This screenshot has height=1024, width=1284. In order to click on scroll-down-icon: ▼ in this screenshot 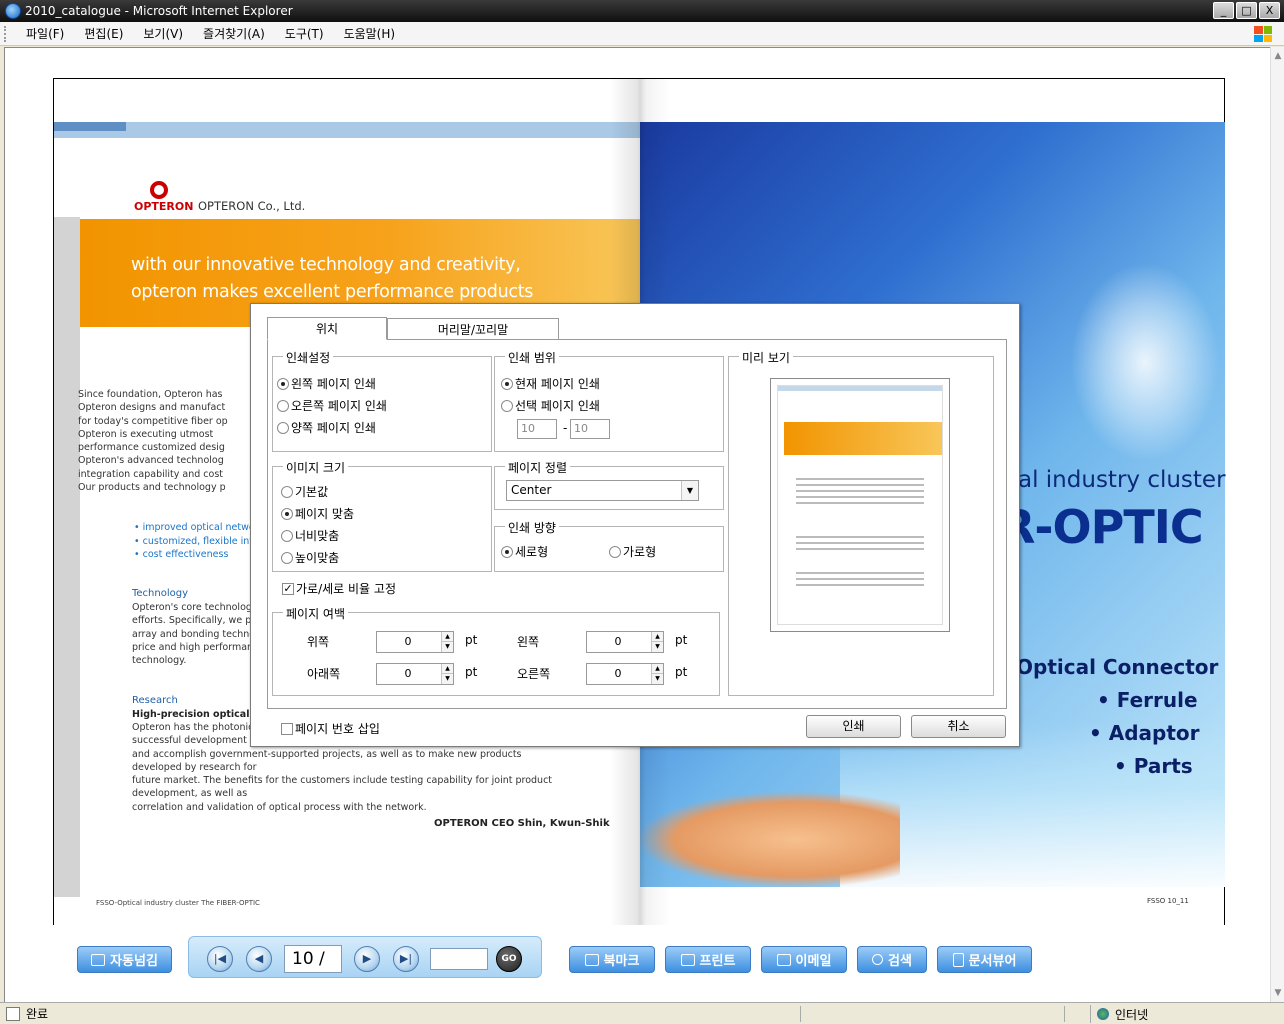, I will do `click(1278, 993)`.